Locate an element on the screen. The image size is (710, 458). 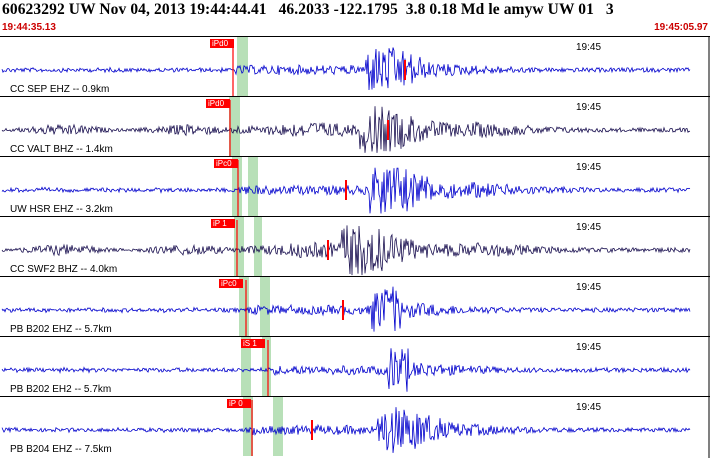
end-time-label: 19:45:05.97 is located at coordinates (681, 27).